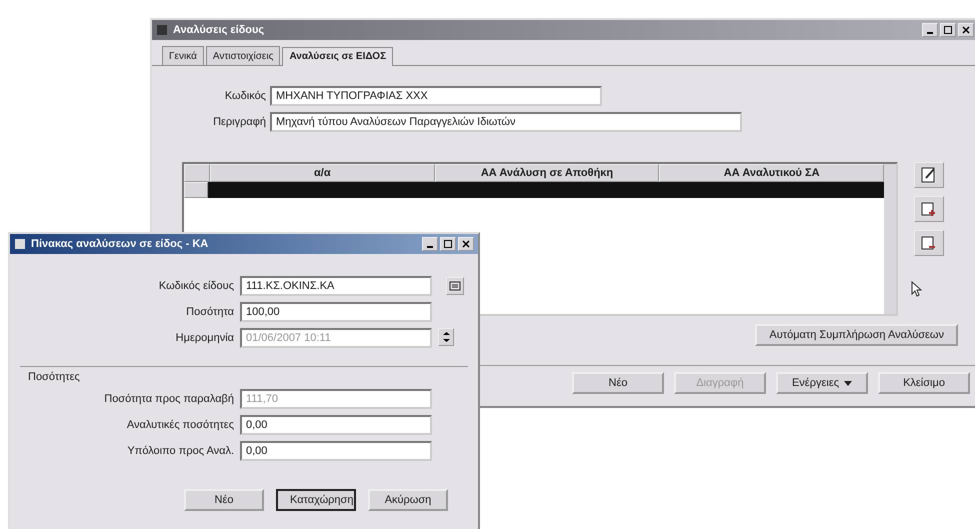 This screenshot has width=975, height=529. I want to click on tab: Γενικά, so click(183, 55).